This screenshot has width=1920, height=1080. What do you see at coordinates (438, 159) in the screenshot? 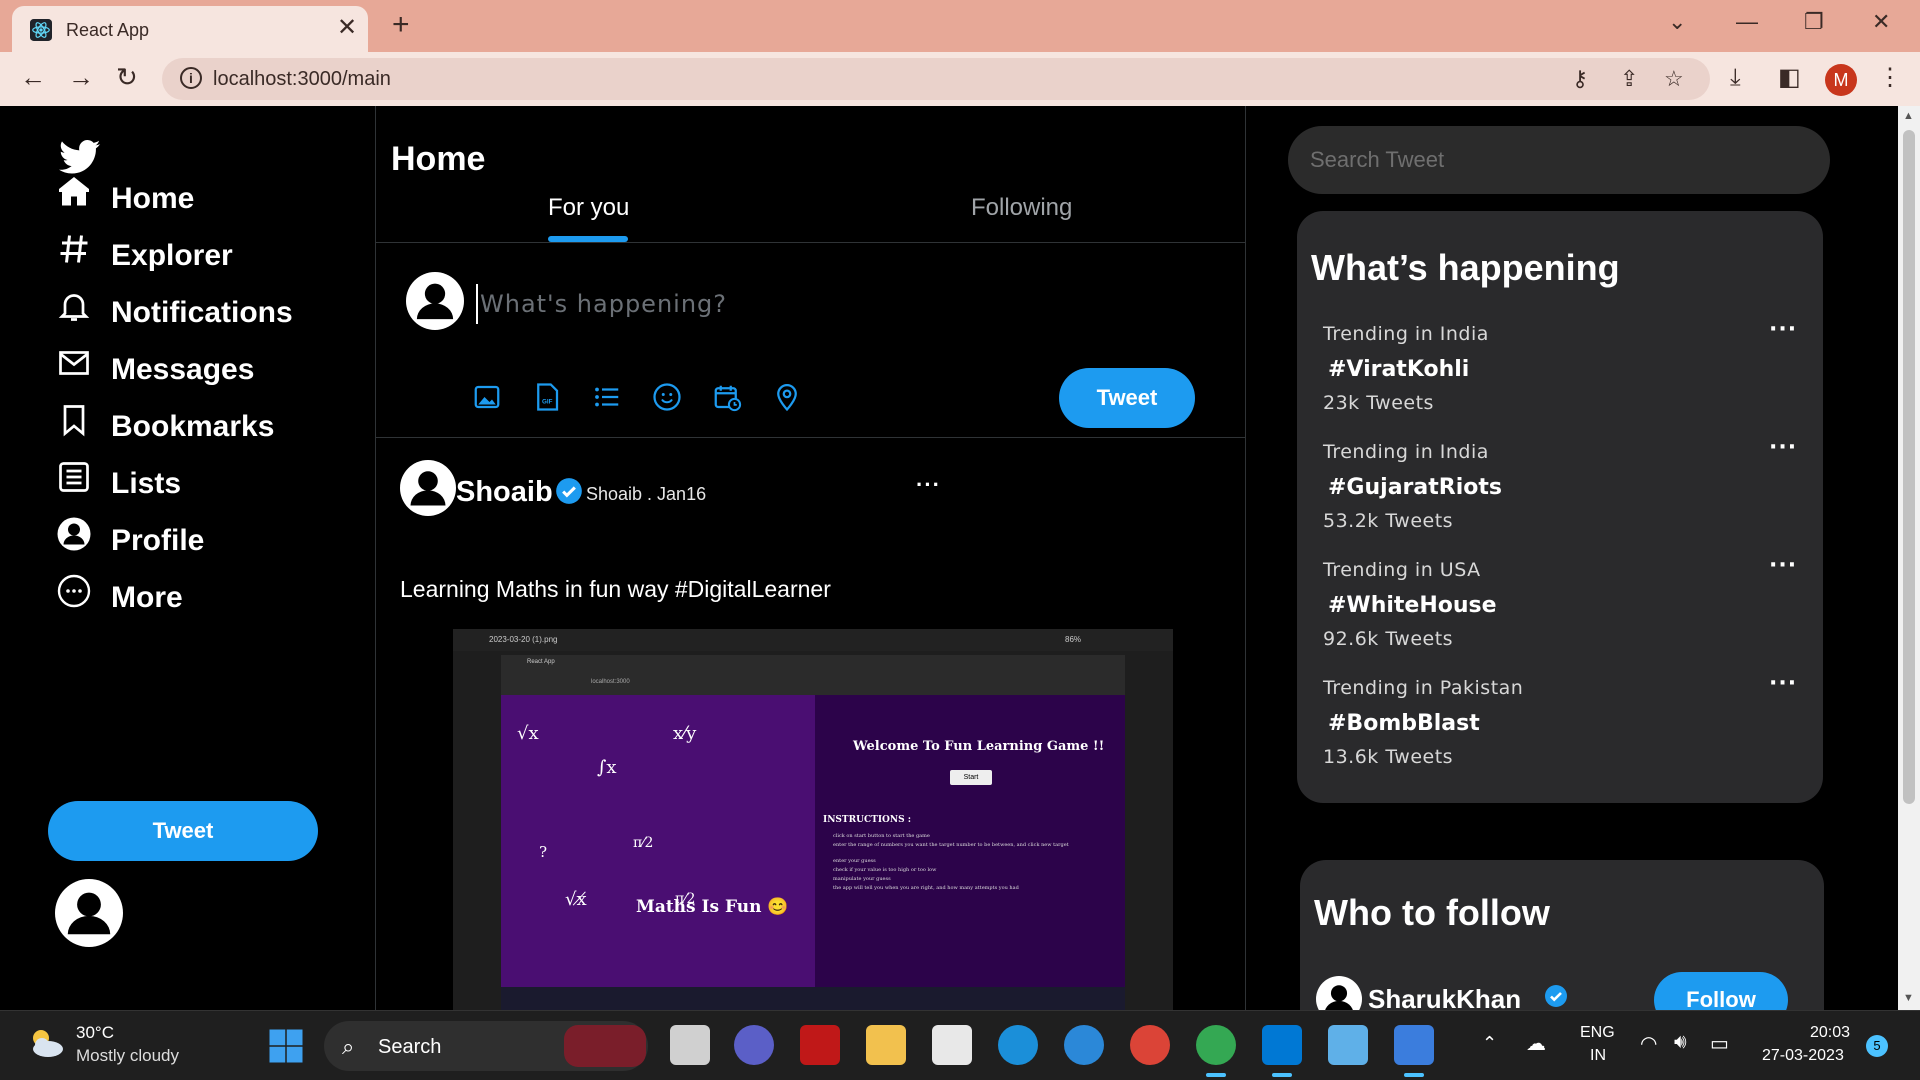
I see `page-title: Home` at bounding box center [438, 159].